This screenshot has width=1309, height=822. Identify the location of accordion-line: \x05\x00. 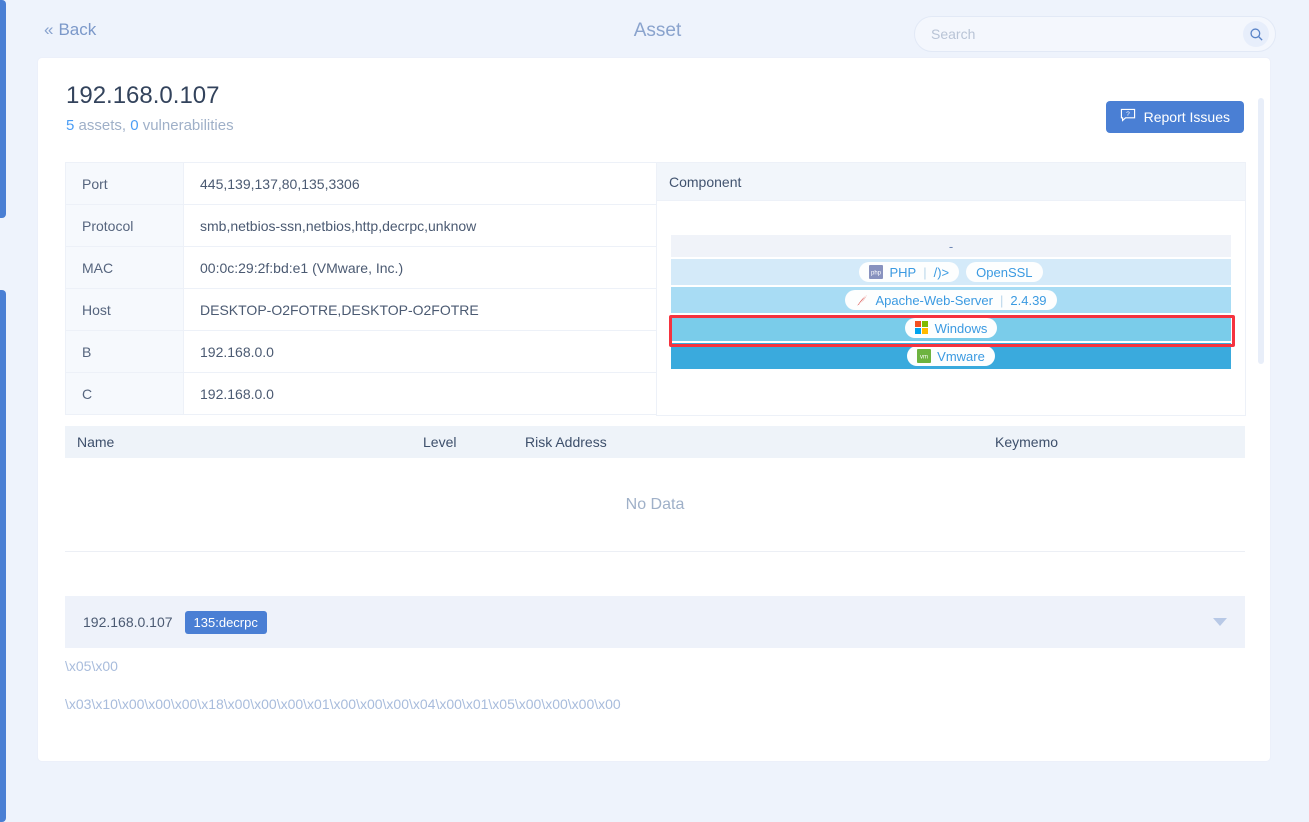
(91, 666).